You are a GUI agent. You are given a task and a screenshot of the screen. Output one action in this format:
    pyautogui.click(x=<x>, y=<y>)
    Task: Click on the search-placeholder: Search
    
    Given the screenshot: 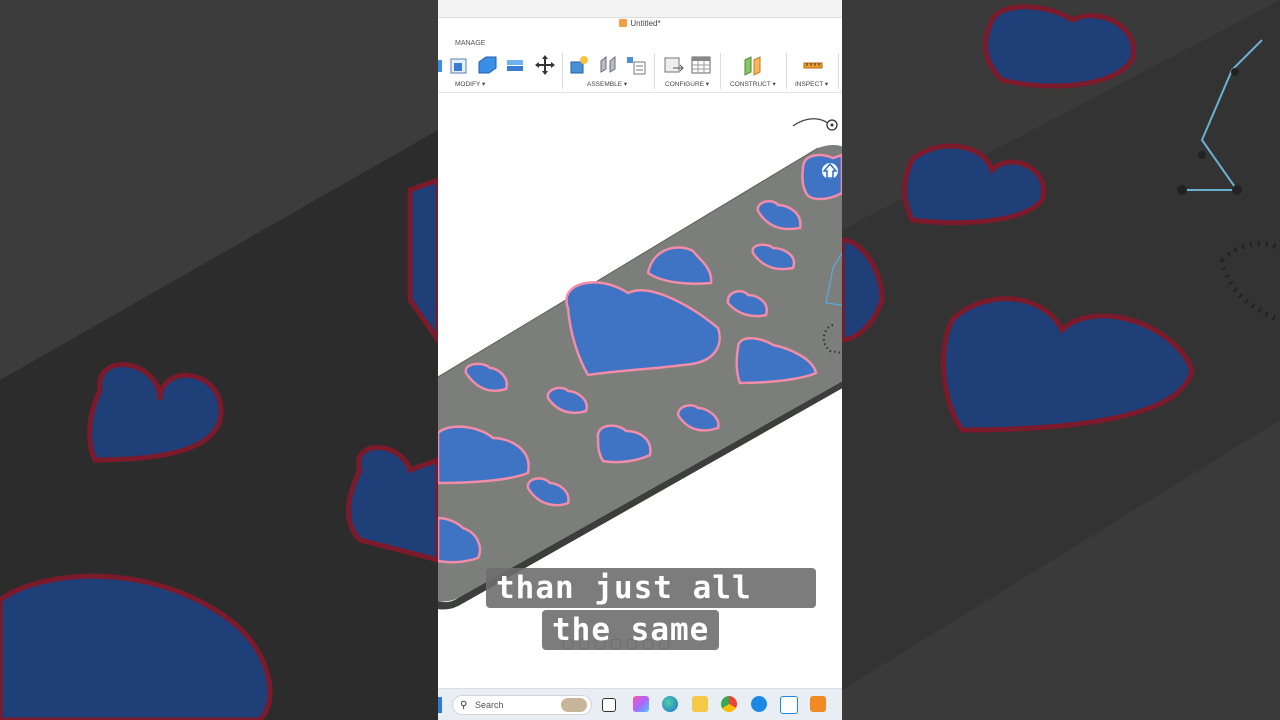 What is the action you would take?
    pyautogui.click(x=489, y=705)
    